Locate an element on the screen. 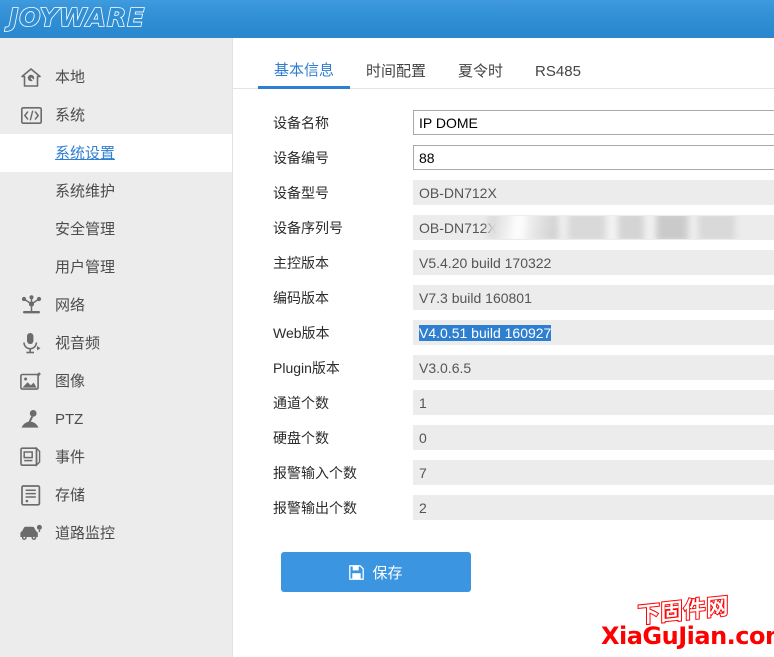 The width and height of the screenshot is (774, 657). sidebar-item-label: 事件 is located at coordinates (70, 457).